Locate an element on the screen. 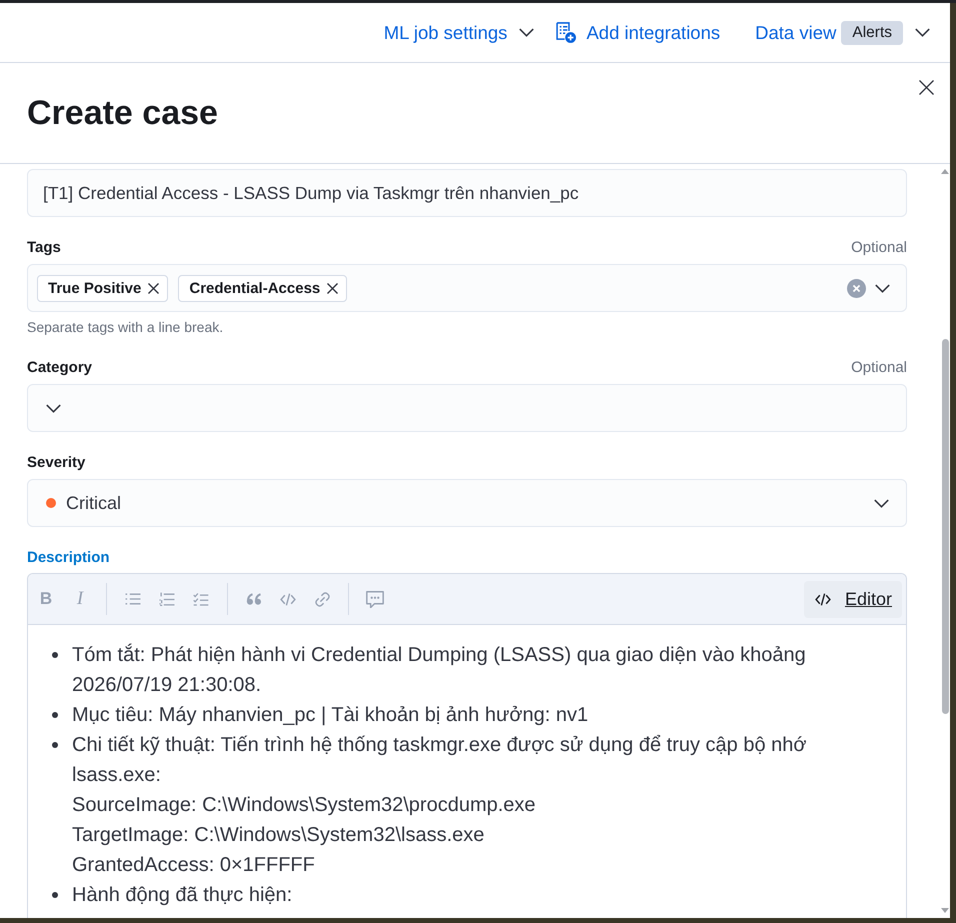 The width and height of the screenshot is (956, 923). editor-mode-button: Editor is located at coordinates (853, 599).